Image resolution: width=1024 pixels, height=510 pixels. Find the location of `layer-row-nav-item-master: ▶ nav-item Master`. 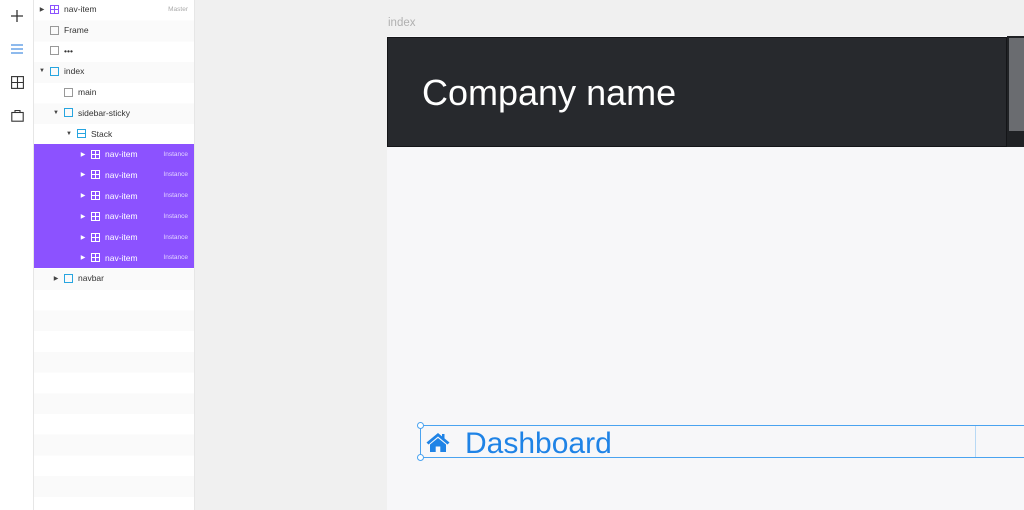

layer-row-nav-item-master: ▶ nav-item Master is located at coordinates (114, 10).